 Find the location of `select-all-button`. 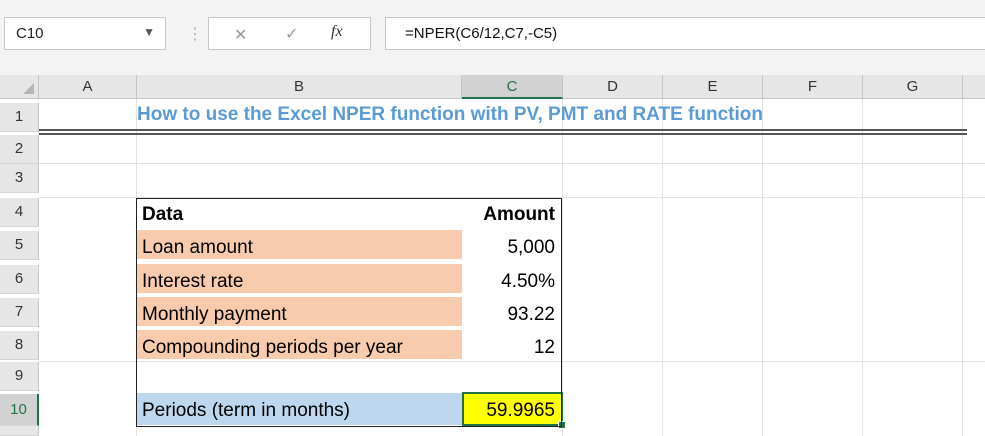

select-all-button is located at coordinates (19, 87).